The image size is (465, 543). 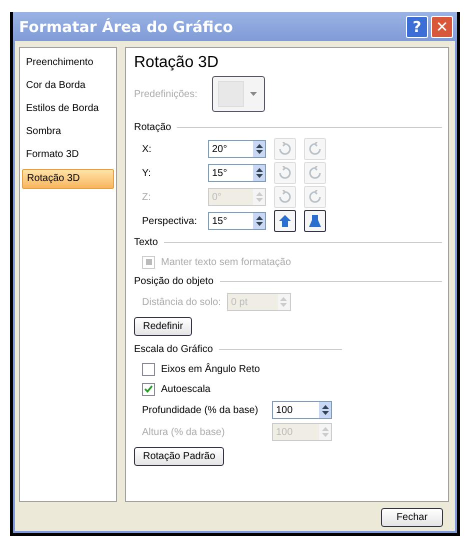 What do you see at coordinates (126, 27) in the screenshot?
I see `window-title: Formatar Área do Gráfico` at bounding box center [126, 27].